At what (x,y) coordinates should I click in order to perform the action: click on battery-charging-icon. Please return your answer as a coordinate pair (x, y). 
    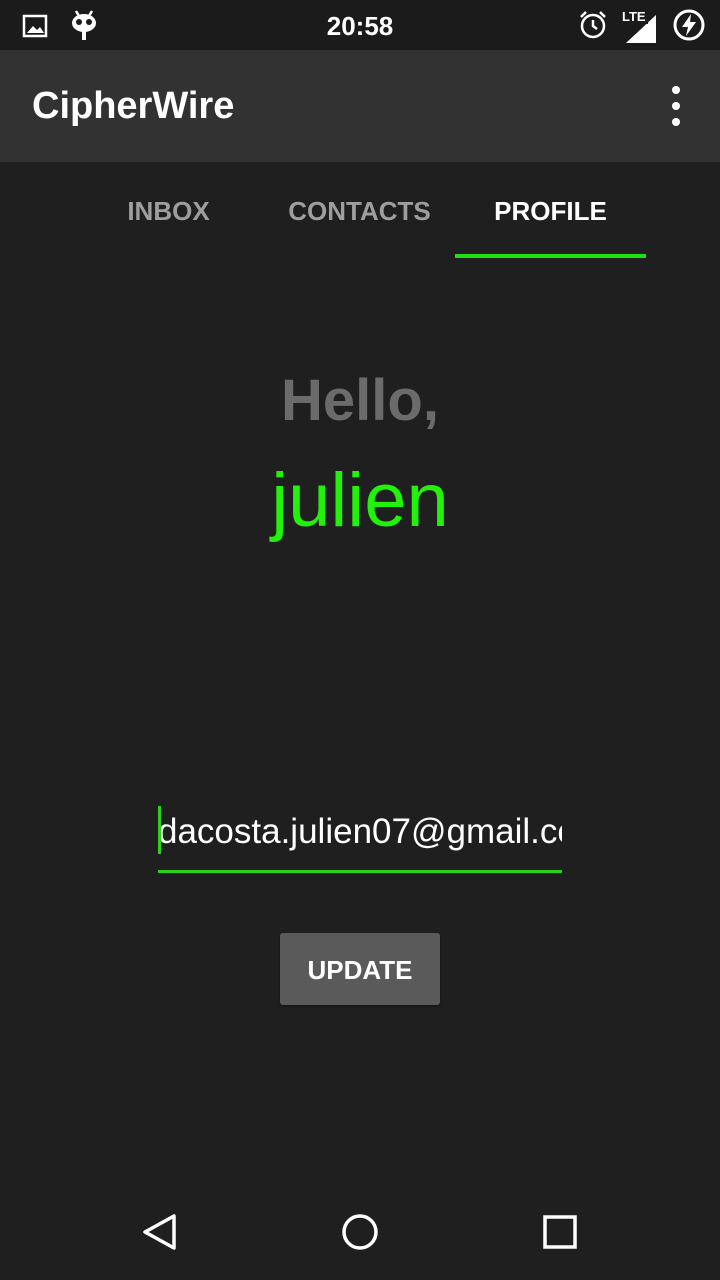
    Looking at the image, I should click on (689, 27).